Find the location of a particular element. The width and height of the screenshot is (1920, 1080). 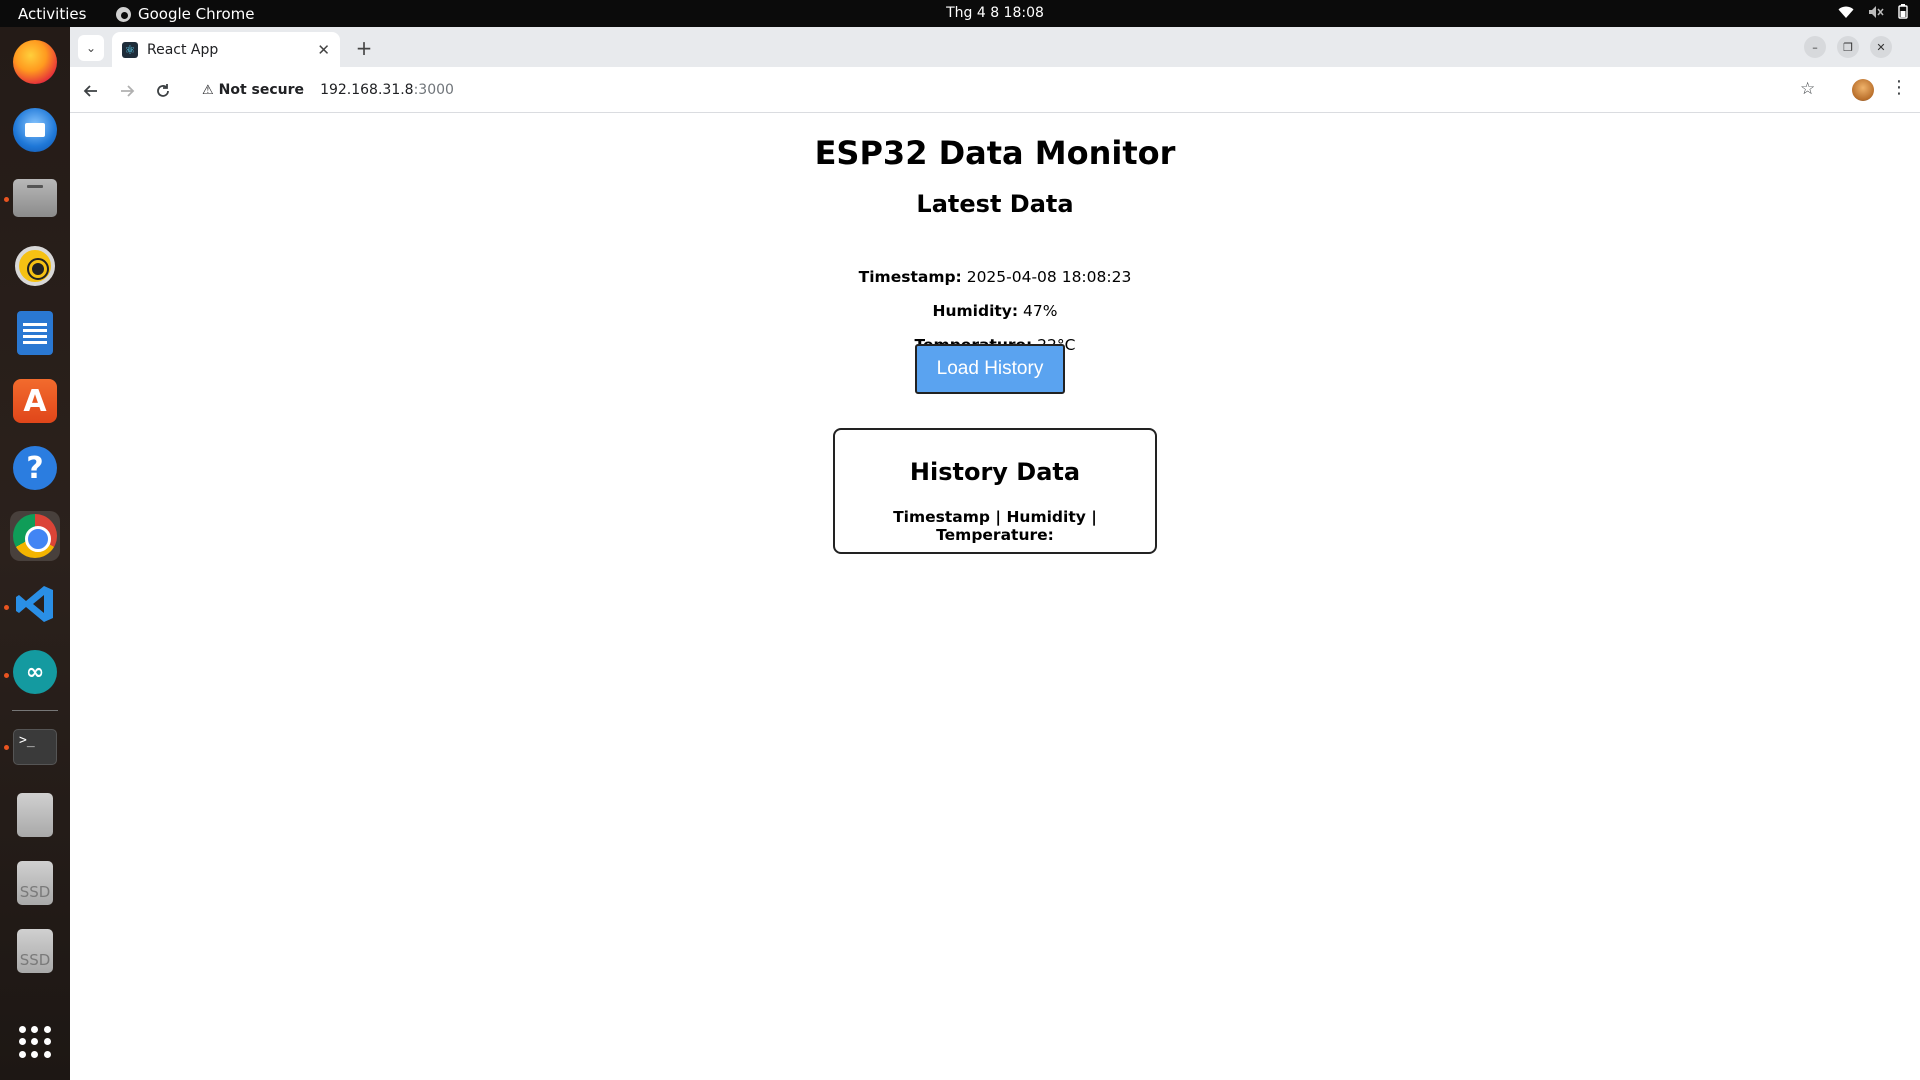

page-title: ESP32 Data Monitor is located at coordinates (995, 153).